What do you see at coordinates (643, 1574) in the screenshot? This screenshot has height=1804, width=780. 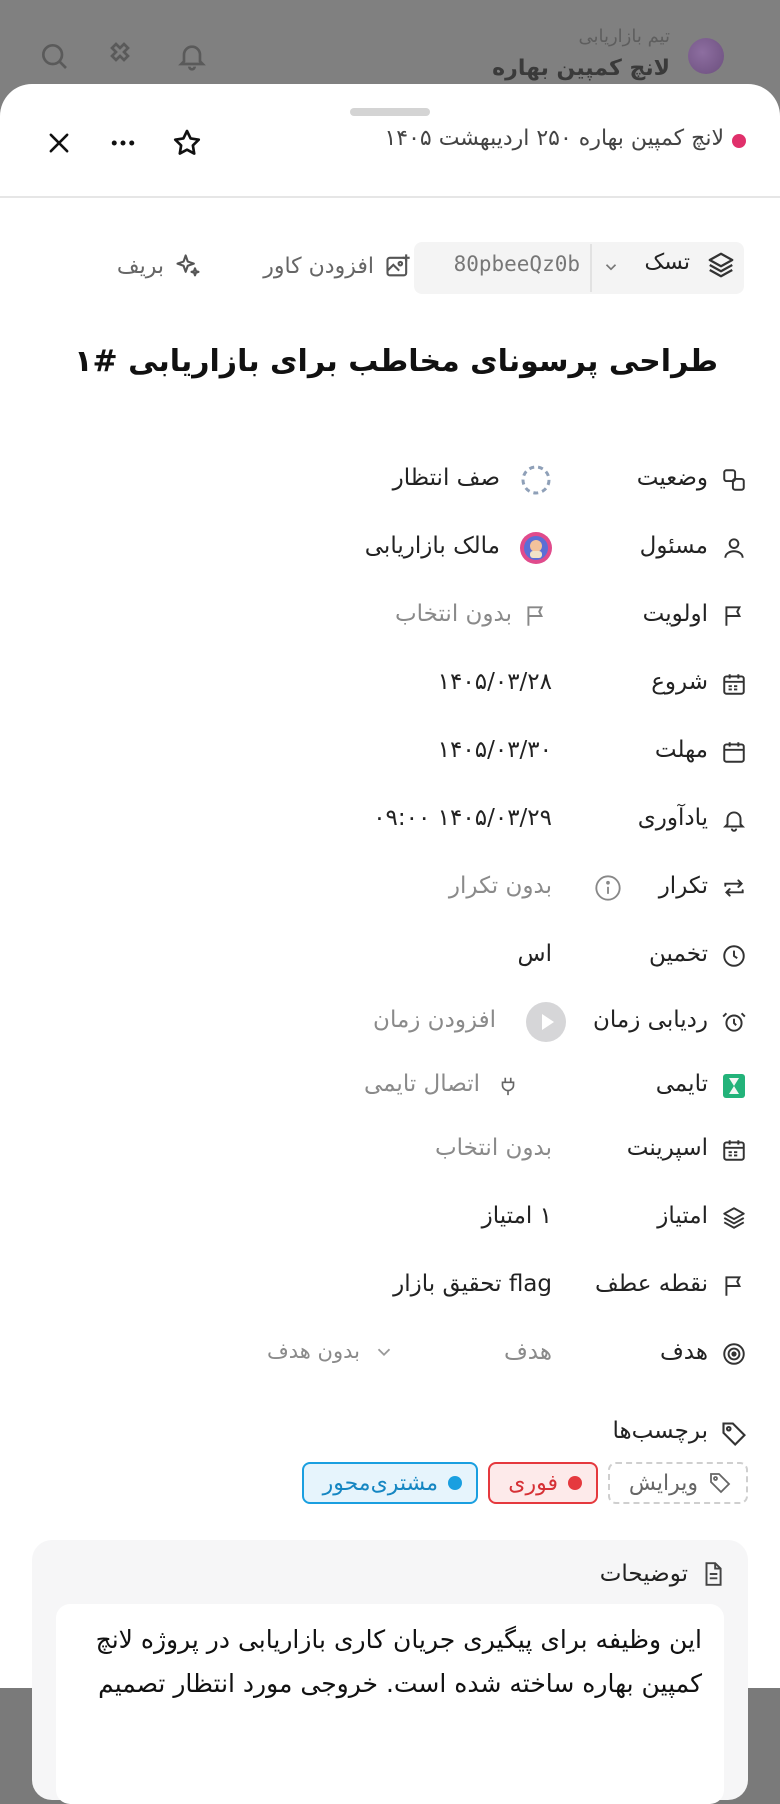 I see `description-label: توضیحات` at bounding box center [643, 1574].